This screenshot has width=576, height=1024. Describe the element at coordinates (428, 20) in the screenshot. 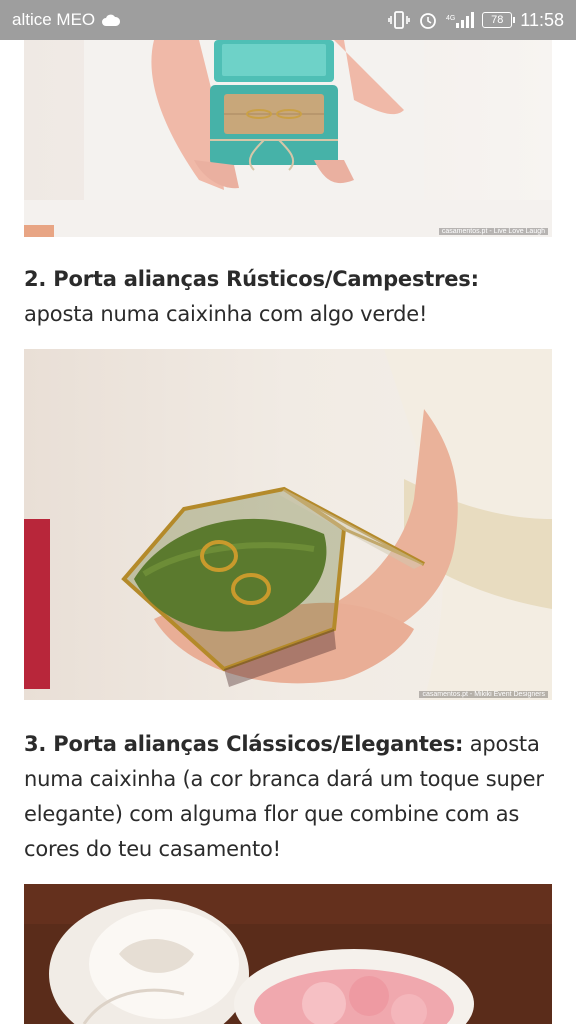

I see `alarm-icon` at that location.